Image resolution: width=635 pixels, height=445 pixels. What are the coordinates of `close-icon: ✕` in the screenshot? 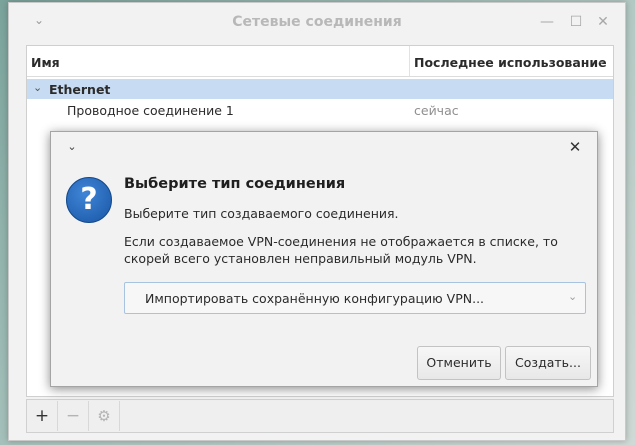 It's located at (603, 22).